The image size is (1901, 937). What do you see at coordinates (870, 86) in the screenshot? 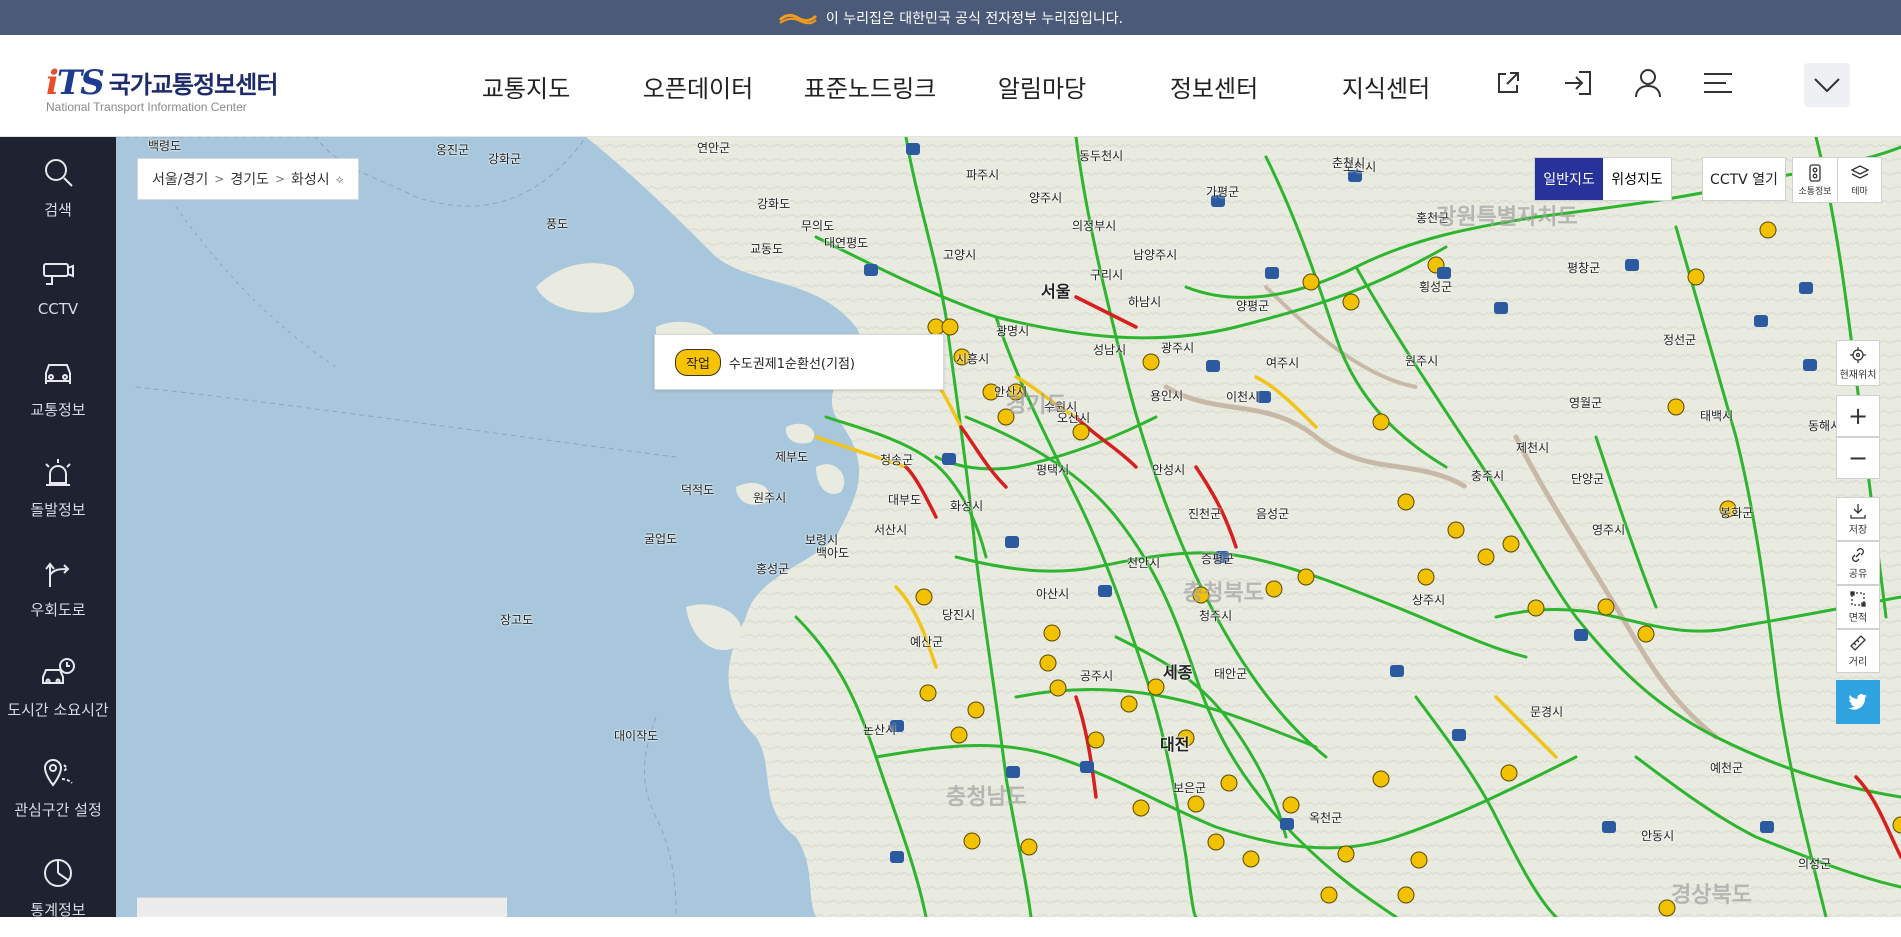
I see `nav-standard-node-link: 표준노드링크` at bounding box center [870, 86].